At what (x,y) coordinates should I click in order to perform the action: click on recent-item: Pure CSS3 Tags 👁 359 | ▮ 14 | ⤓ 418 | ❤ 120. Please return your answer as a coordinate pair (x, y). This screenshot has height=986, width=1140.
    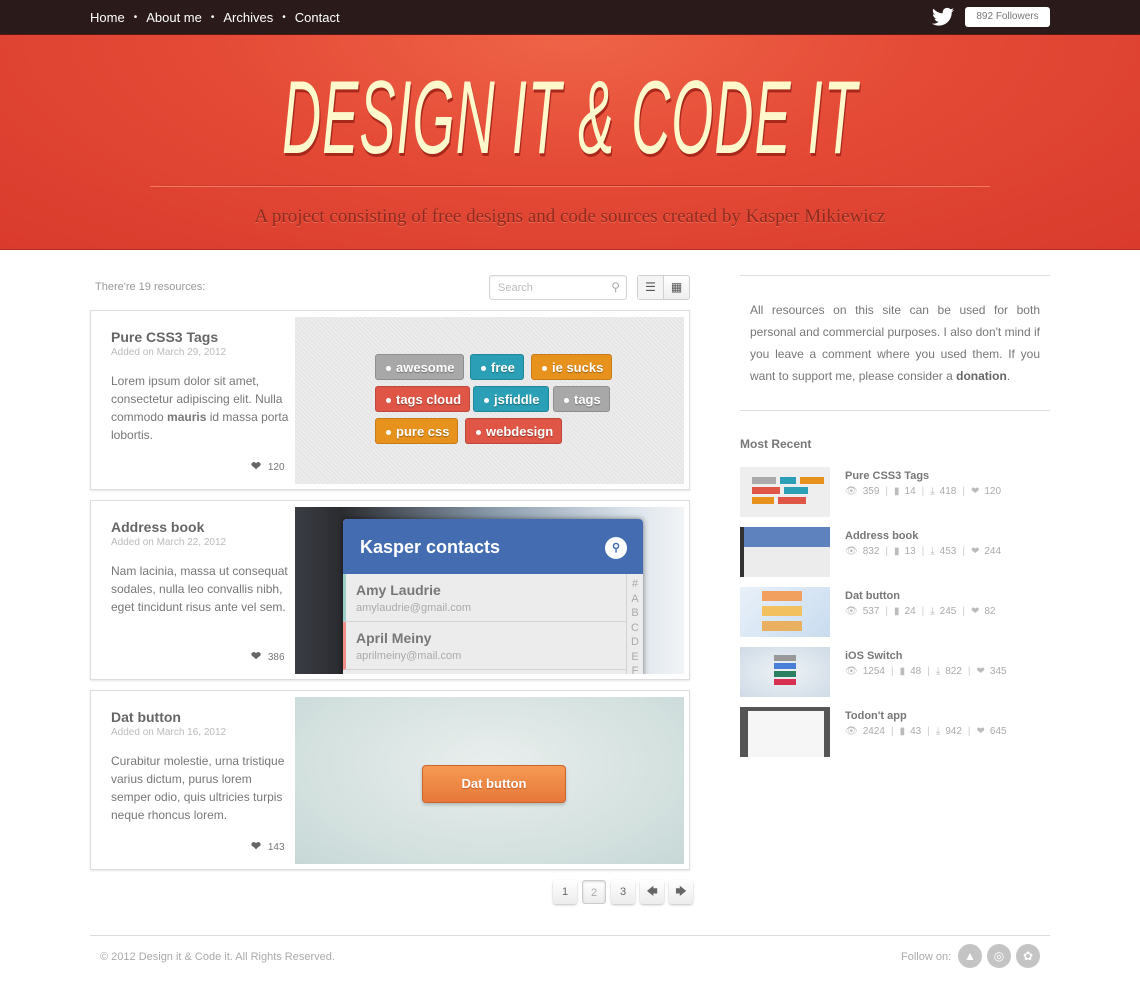
    Looking at the image, I should click on (895, 492).